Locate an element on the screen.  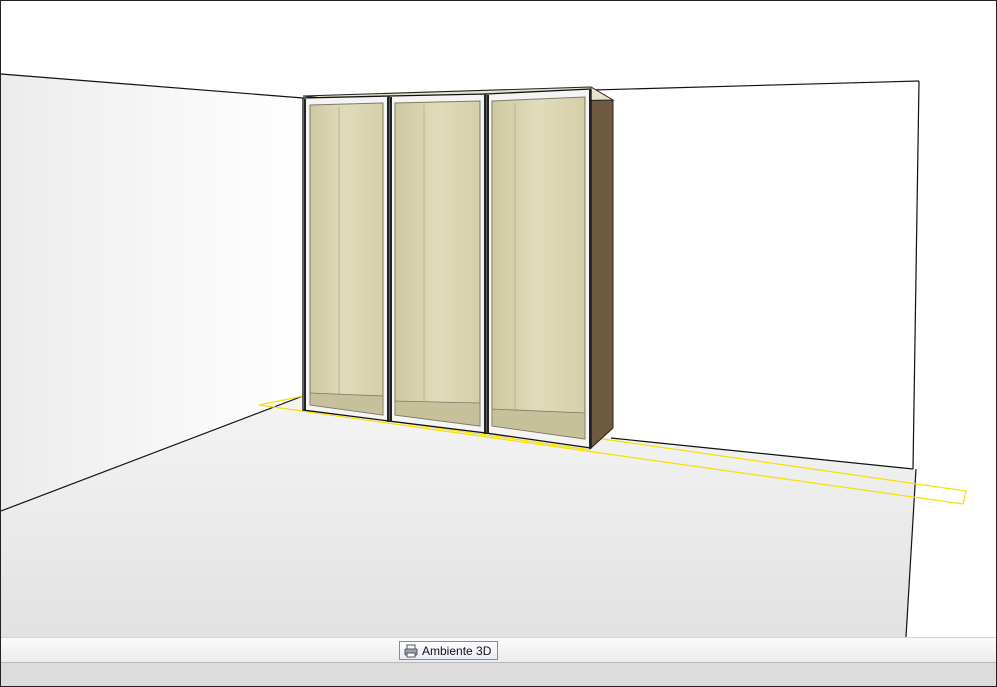
view-tab-bar: Ambiente 3D is located at coordinates (498, 649).